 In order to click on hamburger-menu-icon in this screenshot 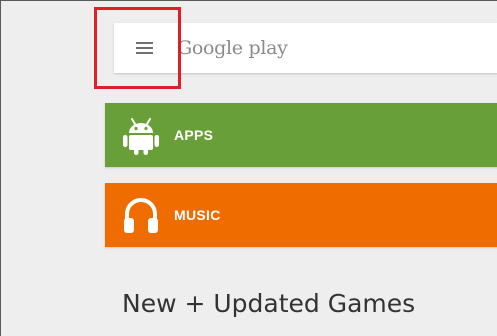, I will do `click(144, 48)`.